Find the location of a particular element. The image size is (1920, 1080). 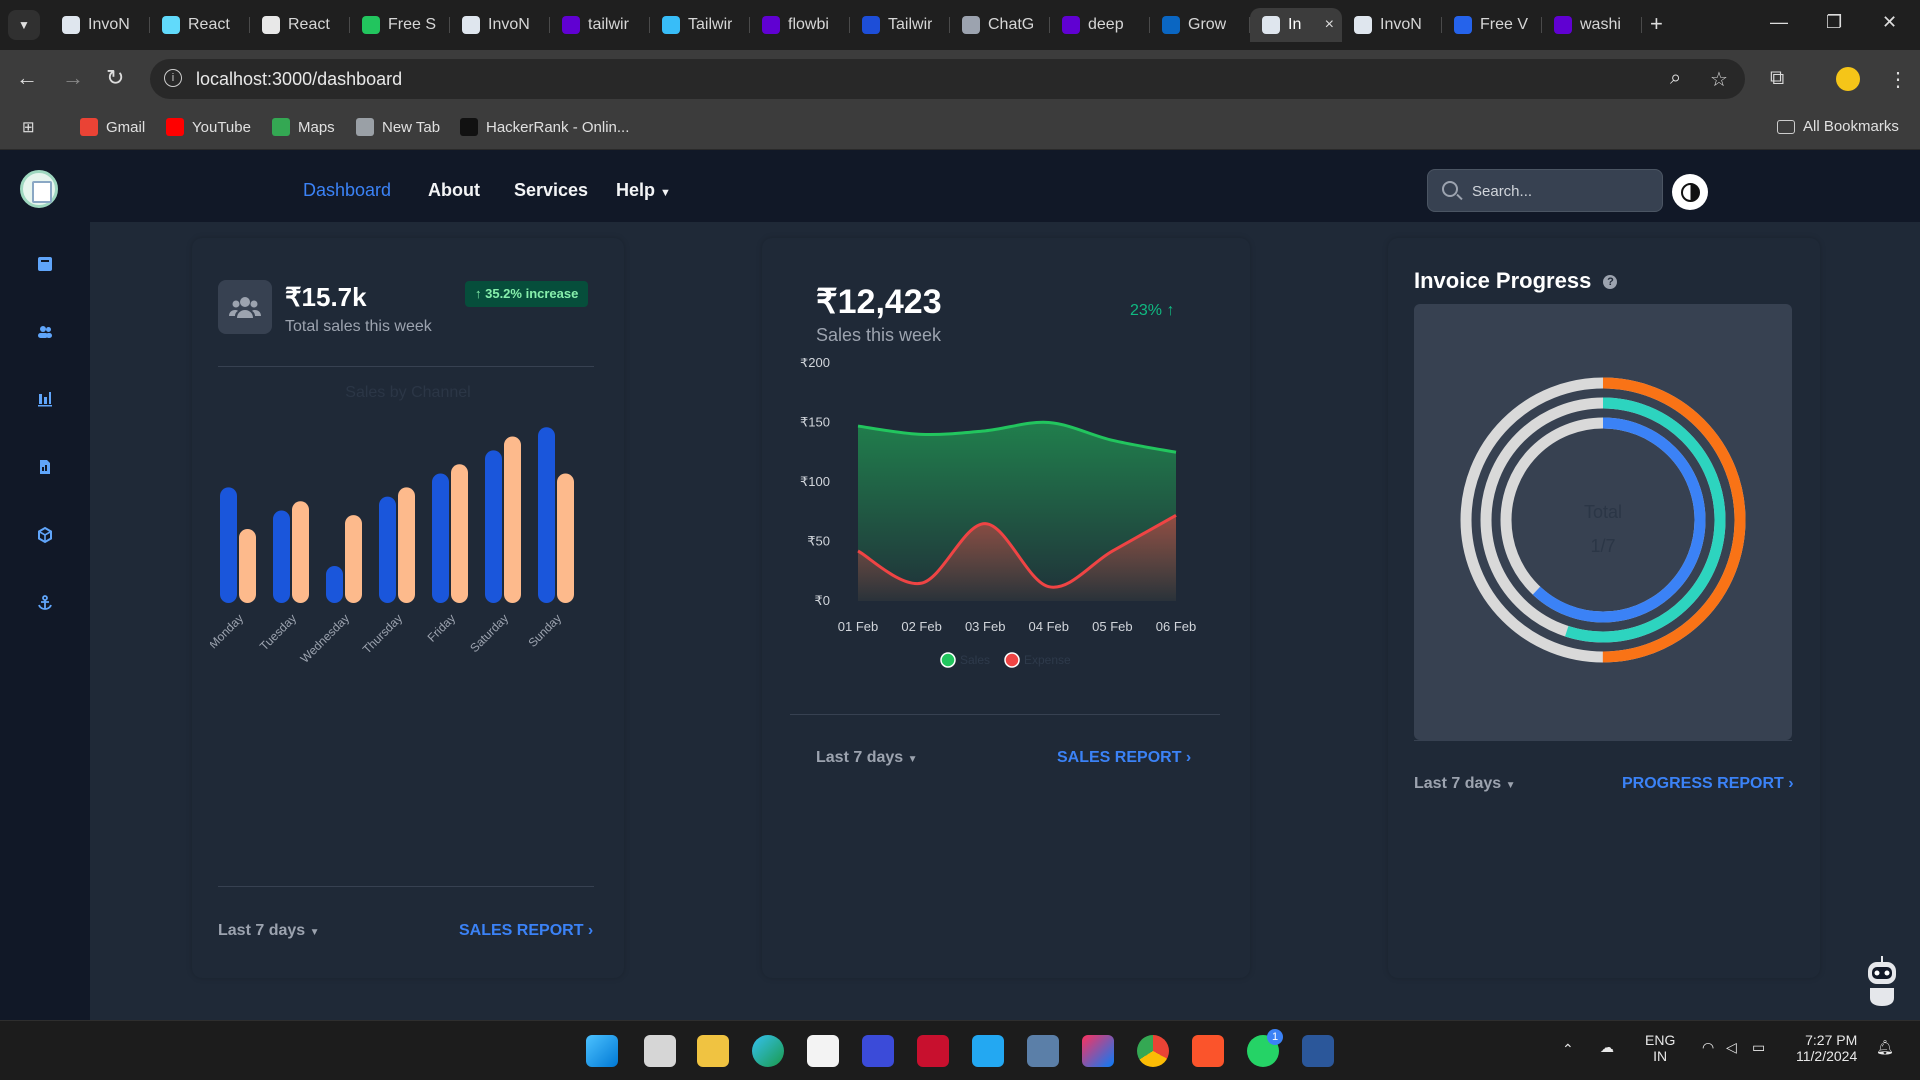

brave-icon is located at coordinates (1208, 1051).